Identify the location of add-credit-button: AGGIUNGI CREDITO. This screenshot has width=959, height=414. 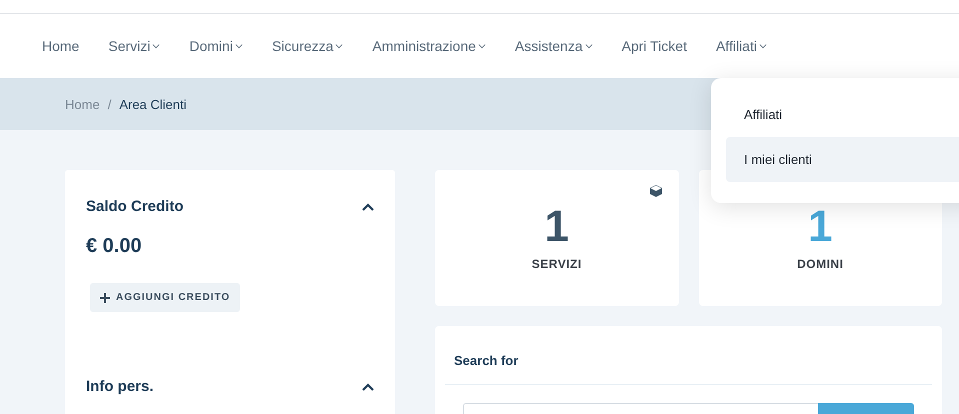
(165, 297).